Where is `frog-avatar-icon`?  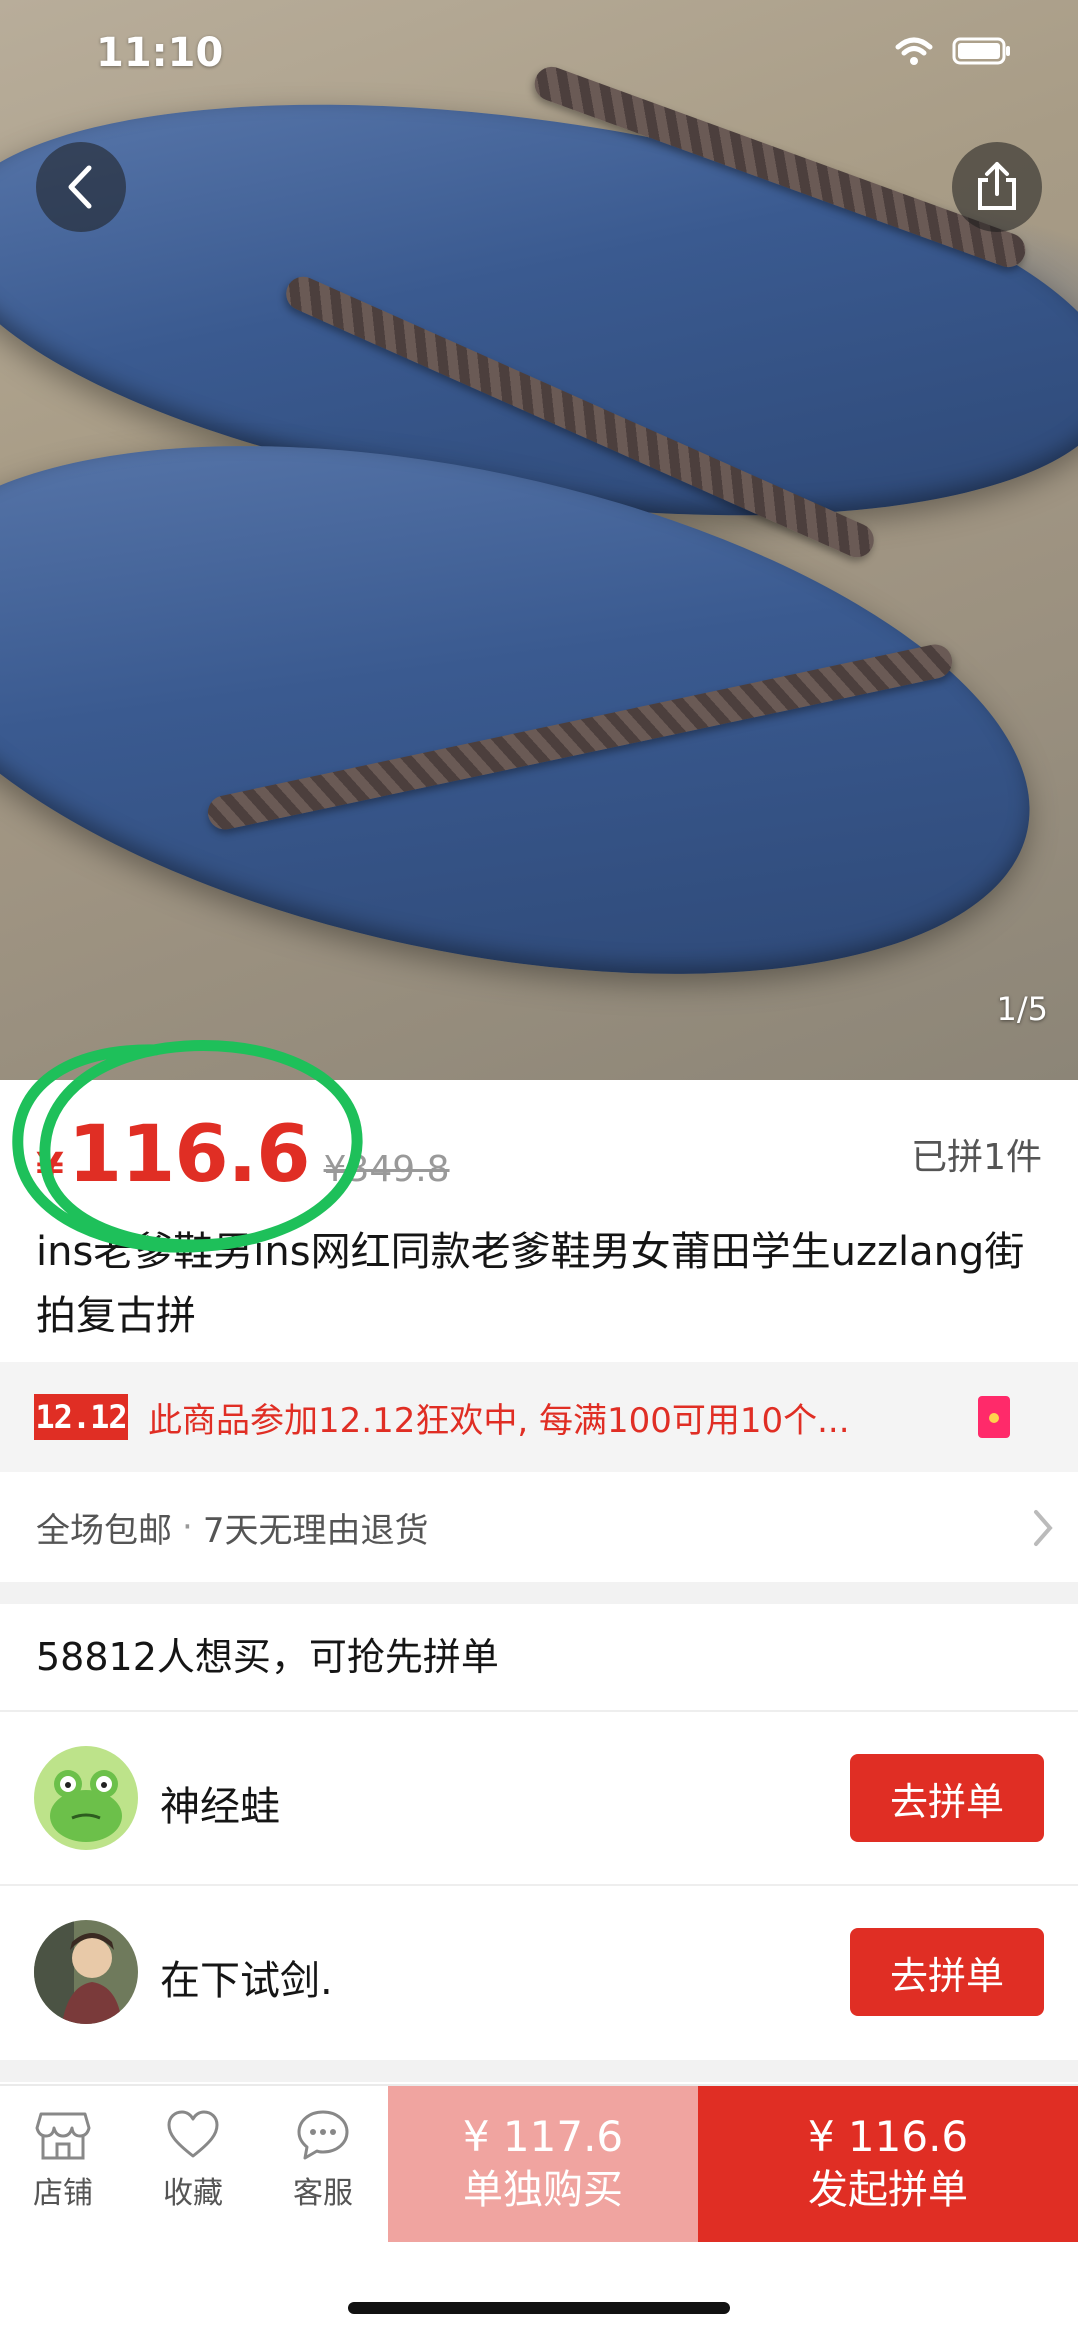
frog-avatar-icon is located at coordinates (86, 1798).